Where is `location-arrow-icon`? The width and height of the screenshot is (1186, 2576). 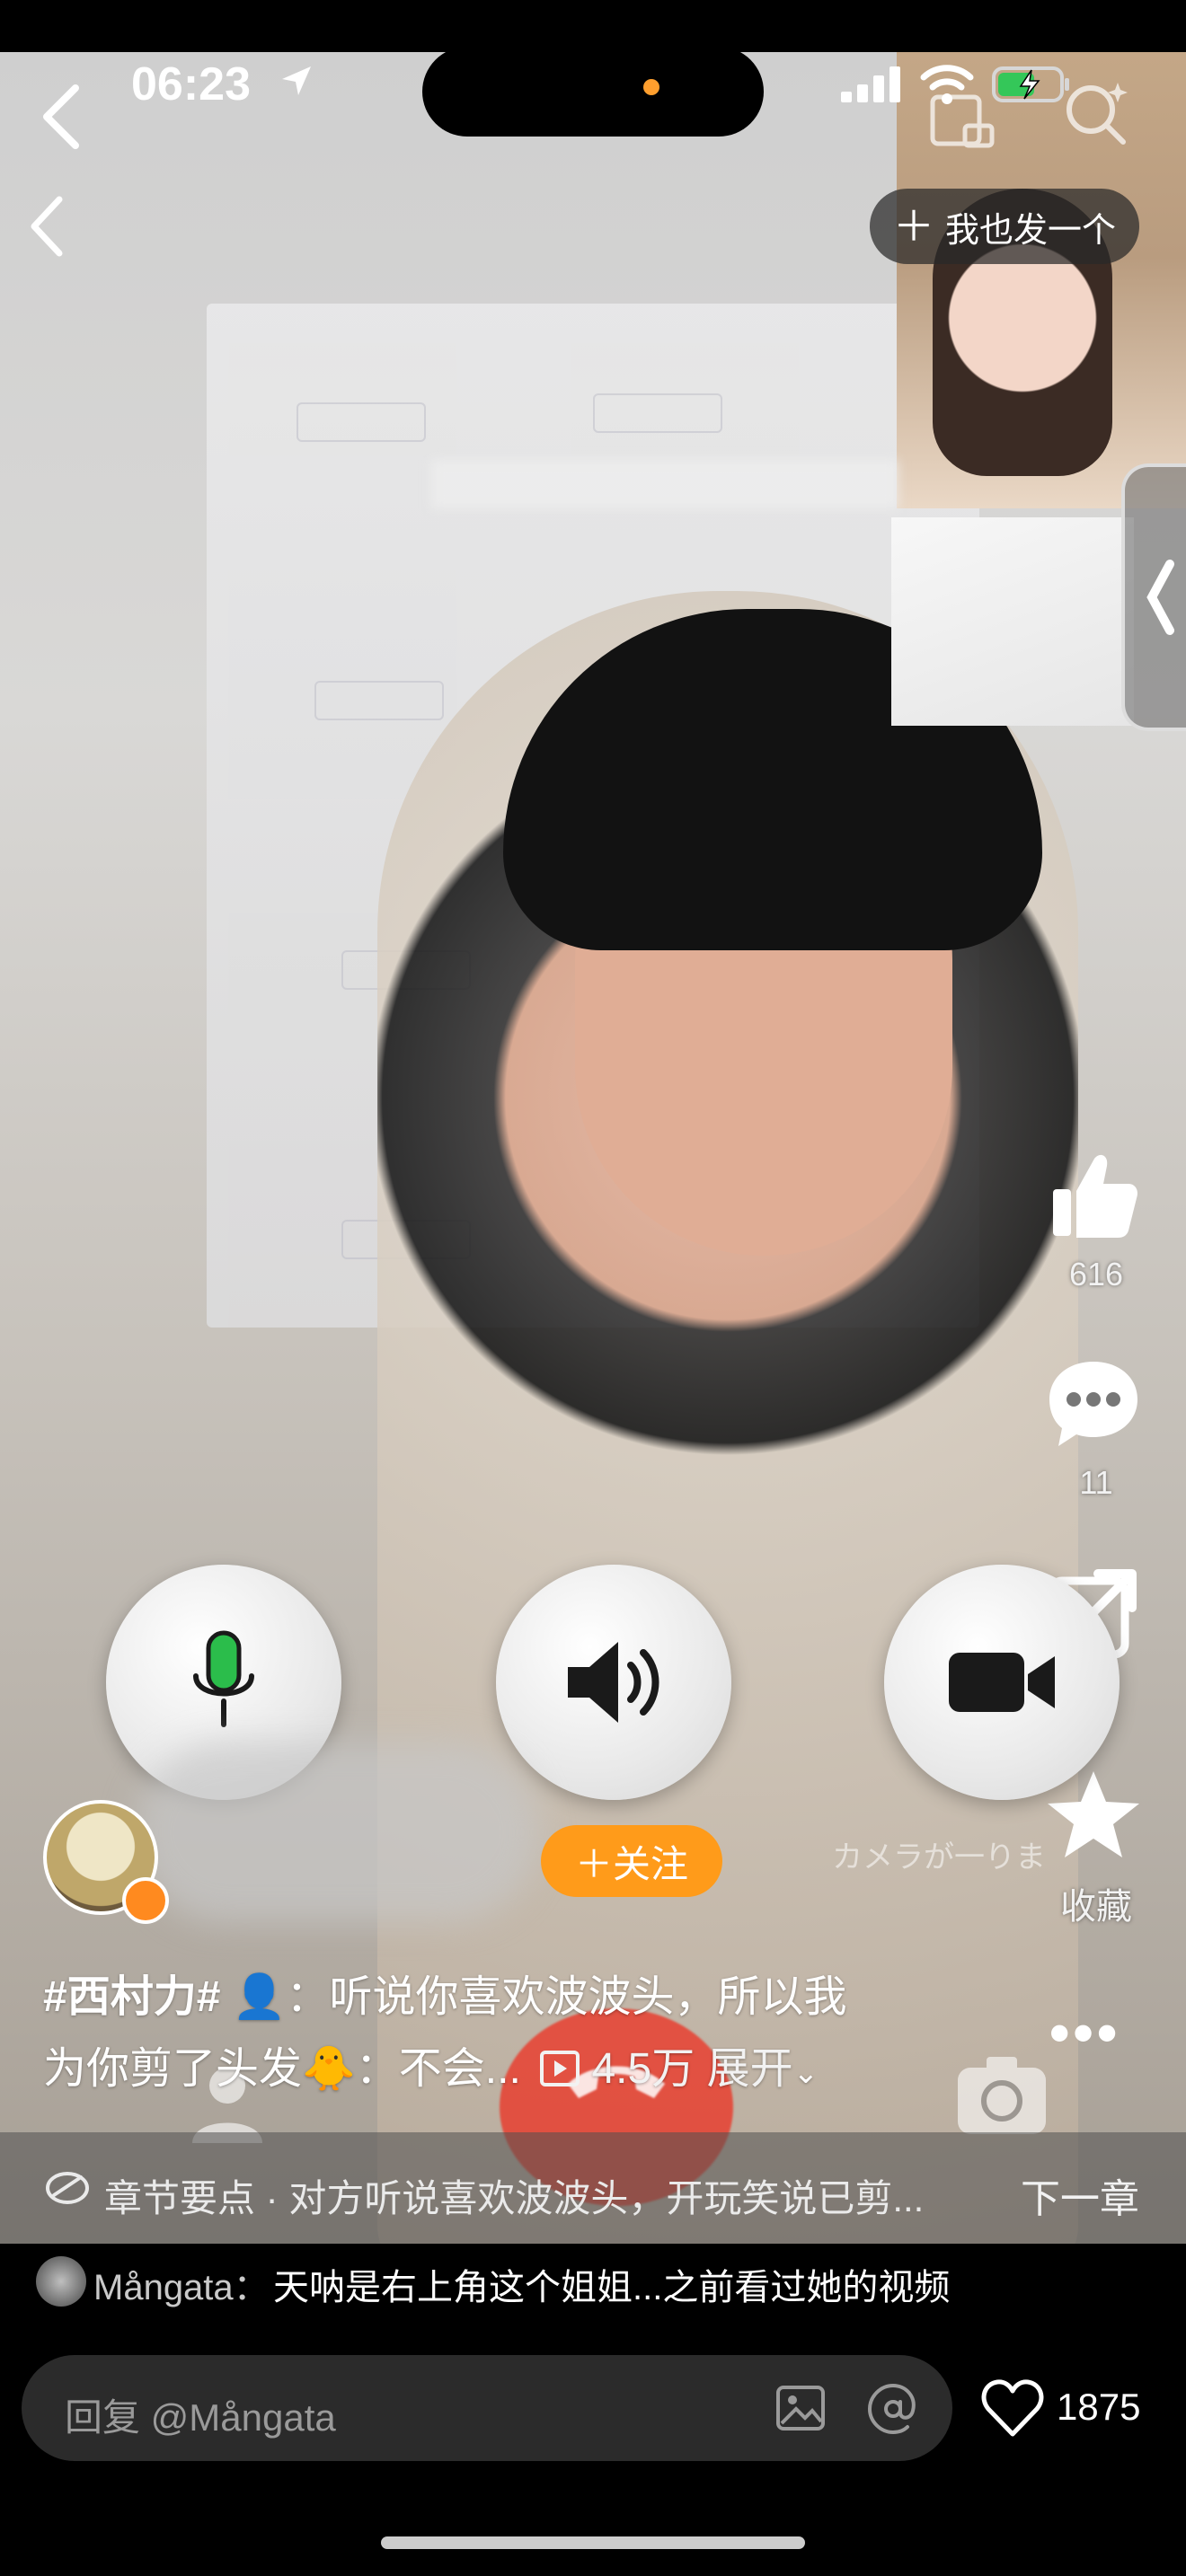 location-arrow-icon is located at coordinates (296, 80).